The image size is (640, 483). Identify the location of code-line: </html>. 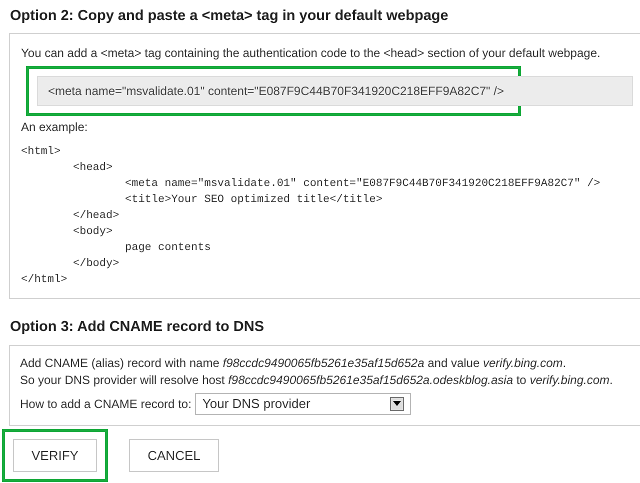
(44, 280).